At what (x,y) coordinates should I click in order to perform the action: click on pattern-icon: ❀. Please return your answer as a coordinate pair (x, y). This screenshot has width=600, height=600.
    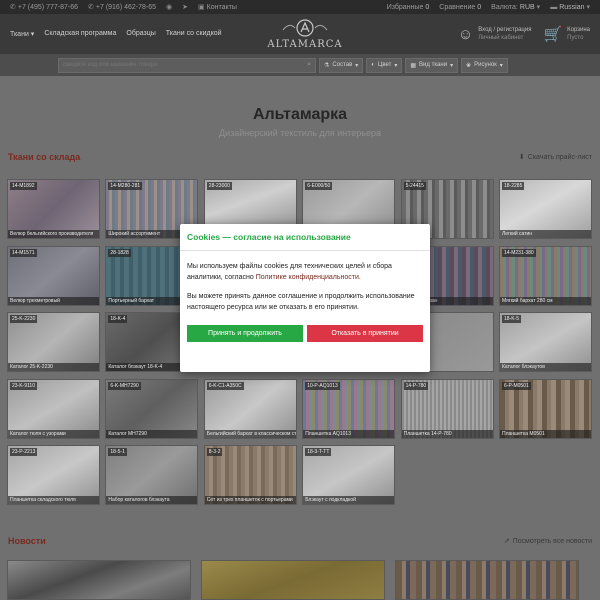
    Looking at the image, I should click on (469, 65).